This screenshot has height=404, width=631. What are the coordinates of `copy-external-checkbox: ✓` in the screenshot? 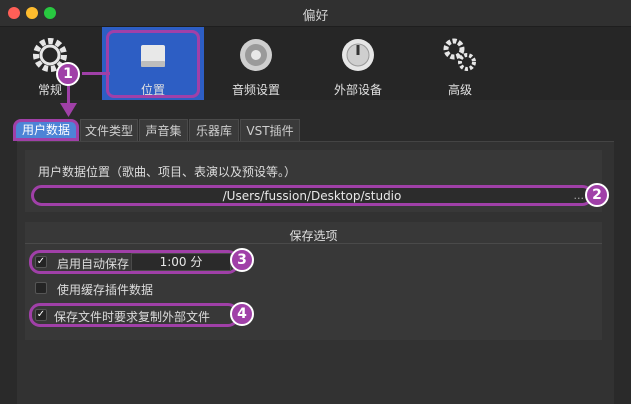 It's located at (41, 315).